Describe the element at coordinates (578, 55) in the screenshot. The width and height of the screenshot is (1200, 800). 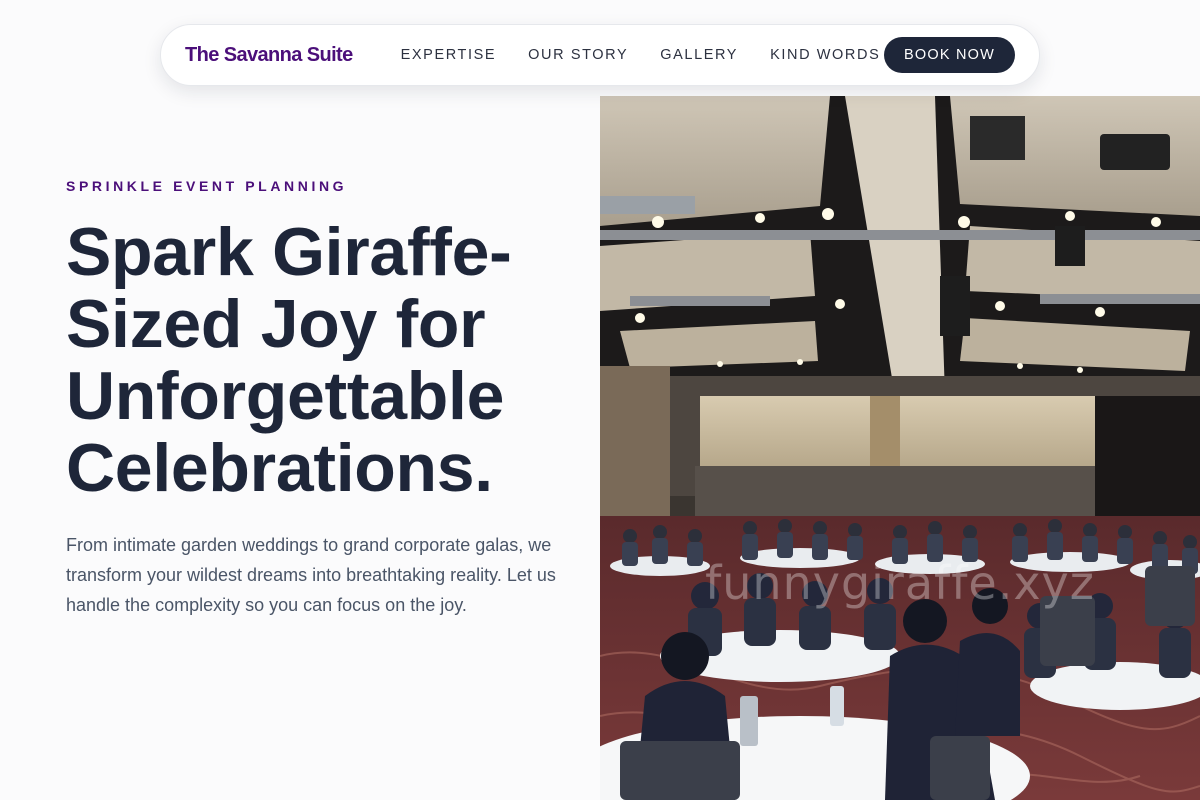
I see `nav-link-our-story: OUR STORY` at that location.